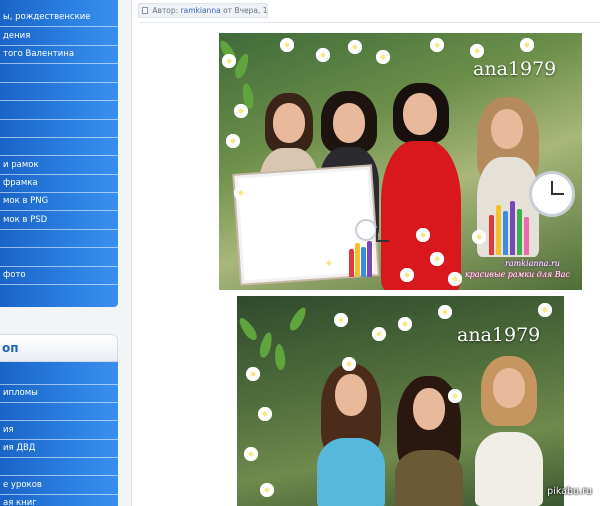 The image size is (600, 506). Describe the element at coordinates (145, 10) in the screenshot. I see `document-icon` at that location.